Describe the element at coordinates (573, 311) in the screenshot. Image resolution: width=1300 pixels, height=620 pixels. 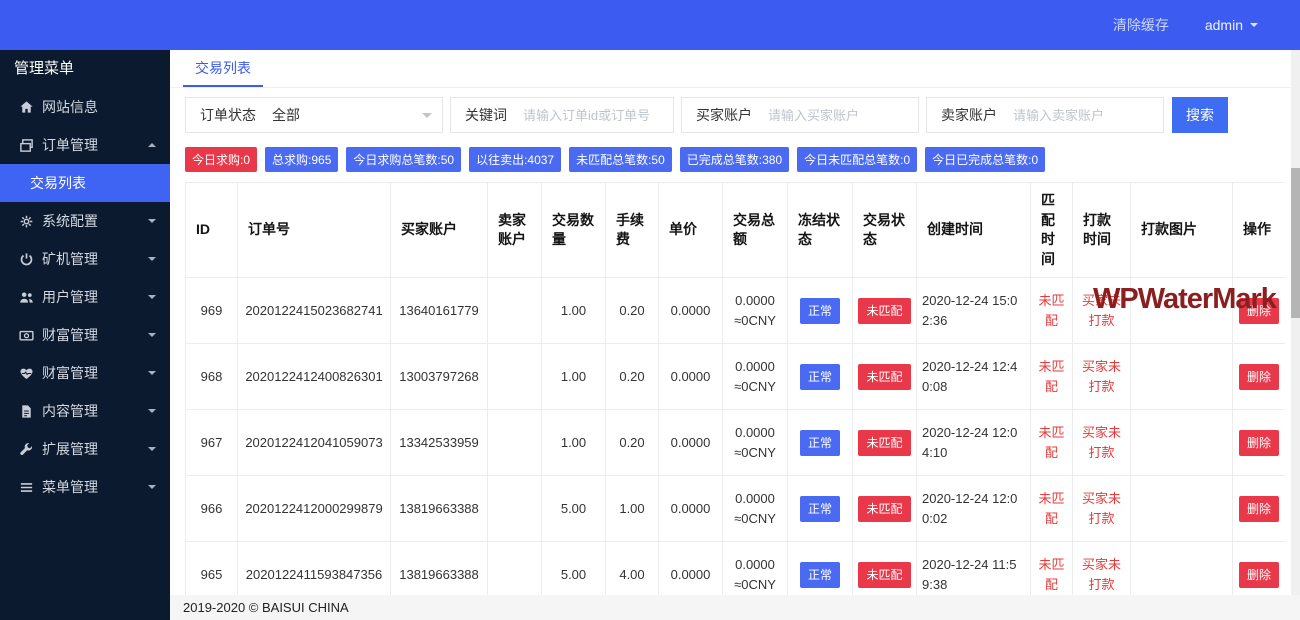
I see `cell-qty: 1.00` at that location.